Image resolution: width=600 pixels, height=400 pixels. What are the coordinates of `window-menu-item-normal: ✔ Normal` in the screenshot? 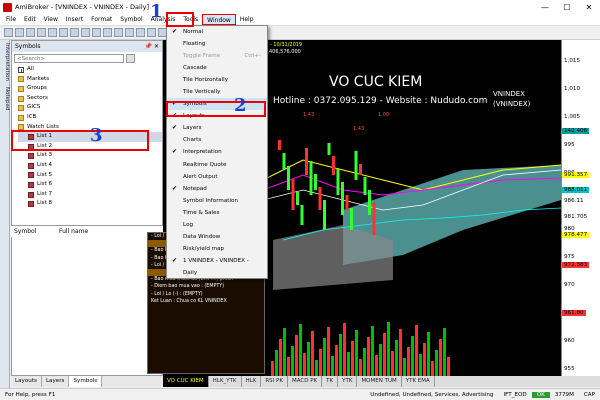 It's located at (217, 32).